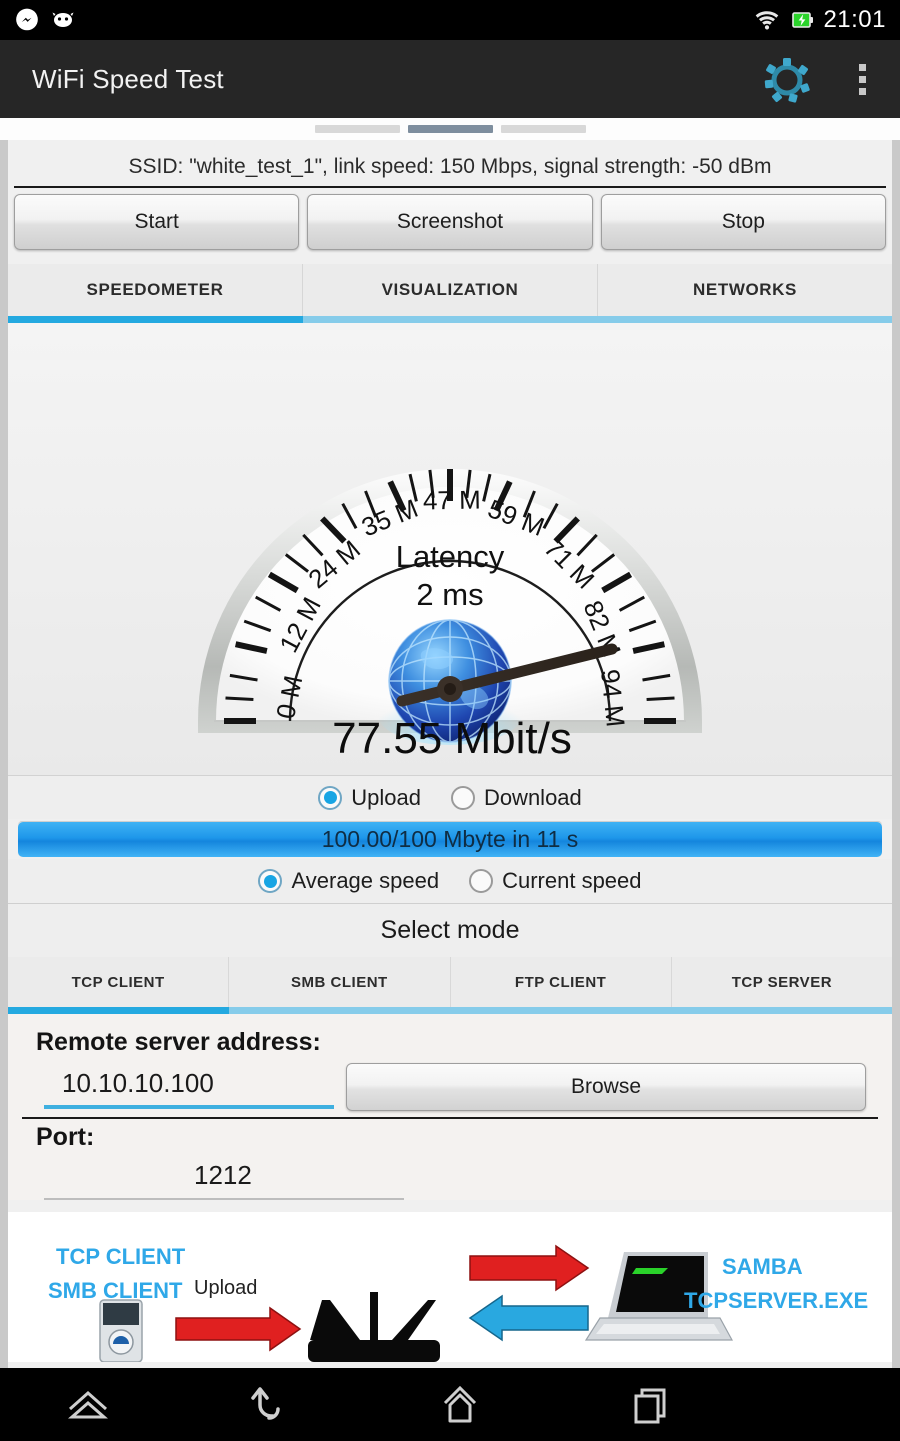 The image size is (900, 1441). What do you see at coordinates (224, 1177) in the screenshot?
I see `port-input` at bounding box center [224, 1177].